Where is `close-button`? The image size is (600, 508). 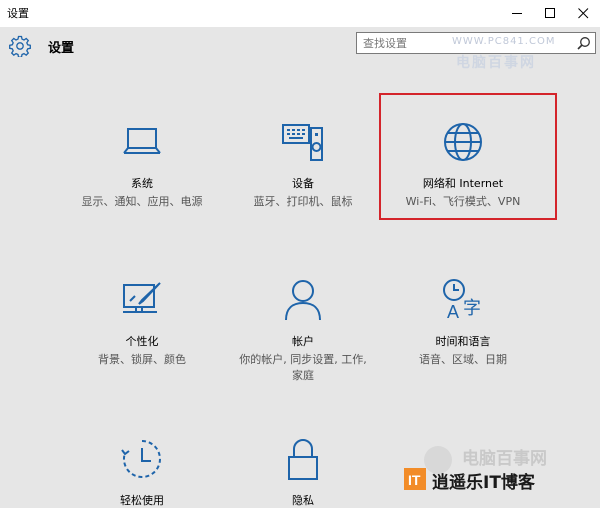
close-button is located at coordinates (583, 13).